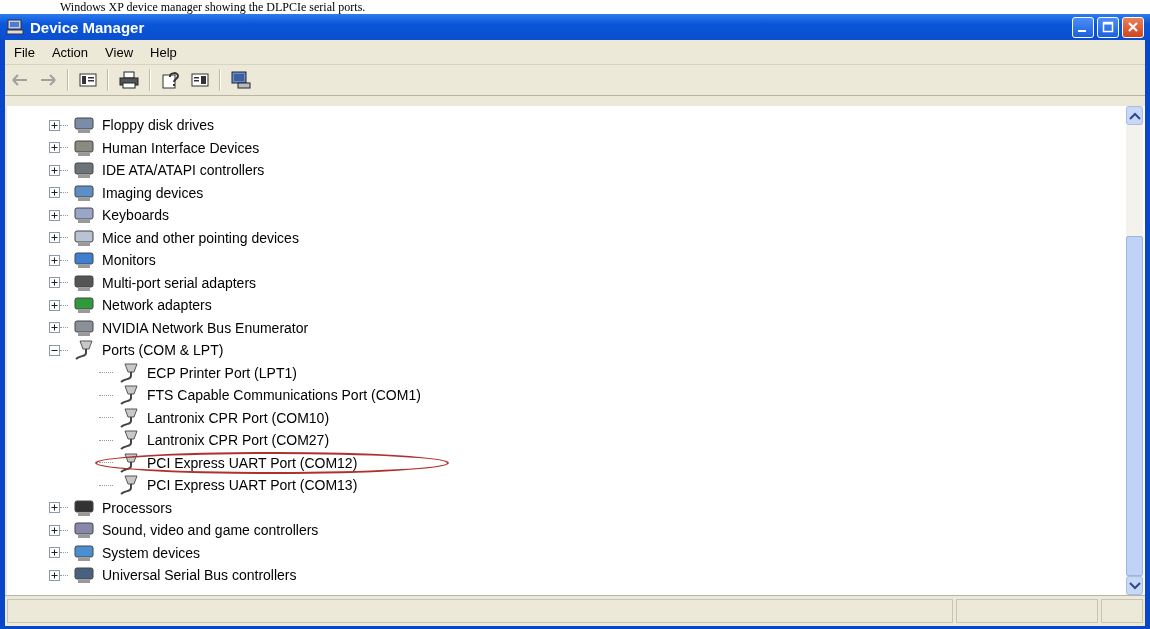 The width and height of the screenshot is (1150, 629). I want to click on tree-item: Human Interface Devices, so click(181, 147).